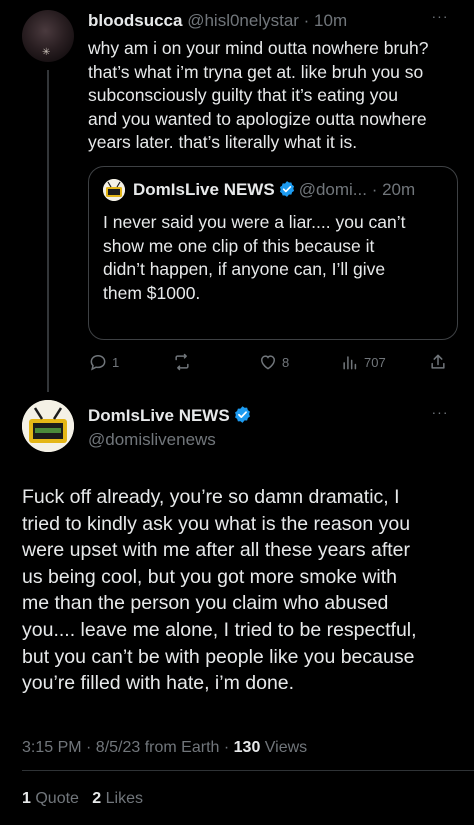  I want to click on views-button: 707, so click(363, 362).